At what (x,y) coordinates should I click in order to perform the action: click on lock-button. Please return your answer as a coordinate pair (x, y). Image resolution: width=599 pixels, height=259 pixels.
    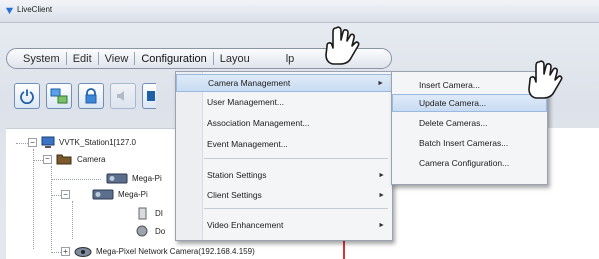
    Looking at the image, I should click on (91, 96).